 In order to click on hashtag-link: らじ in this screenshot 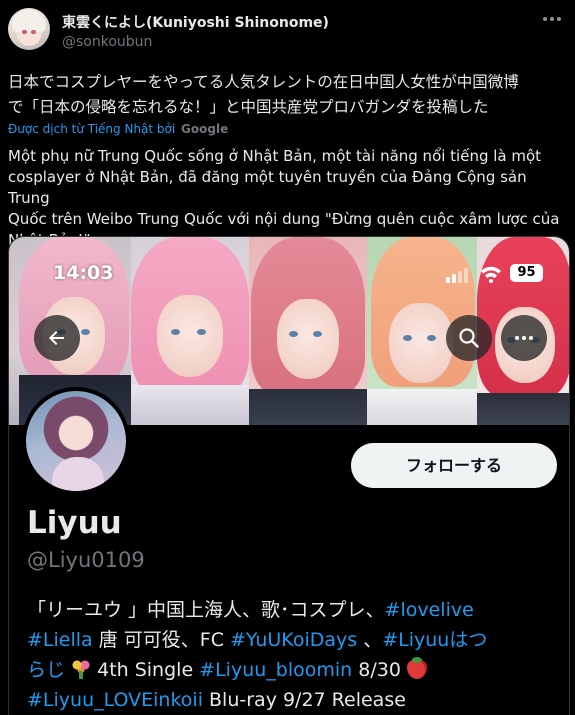, I will do `click(46, 670)`.